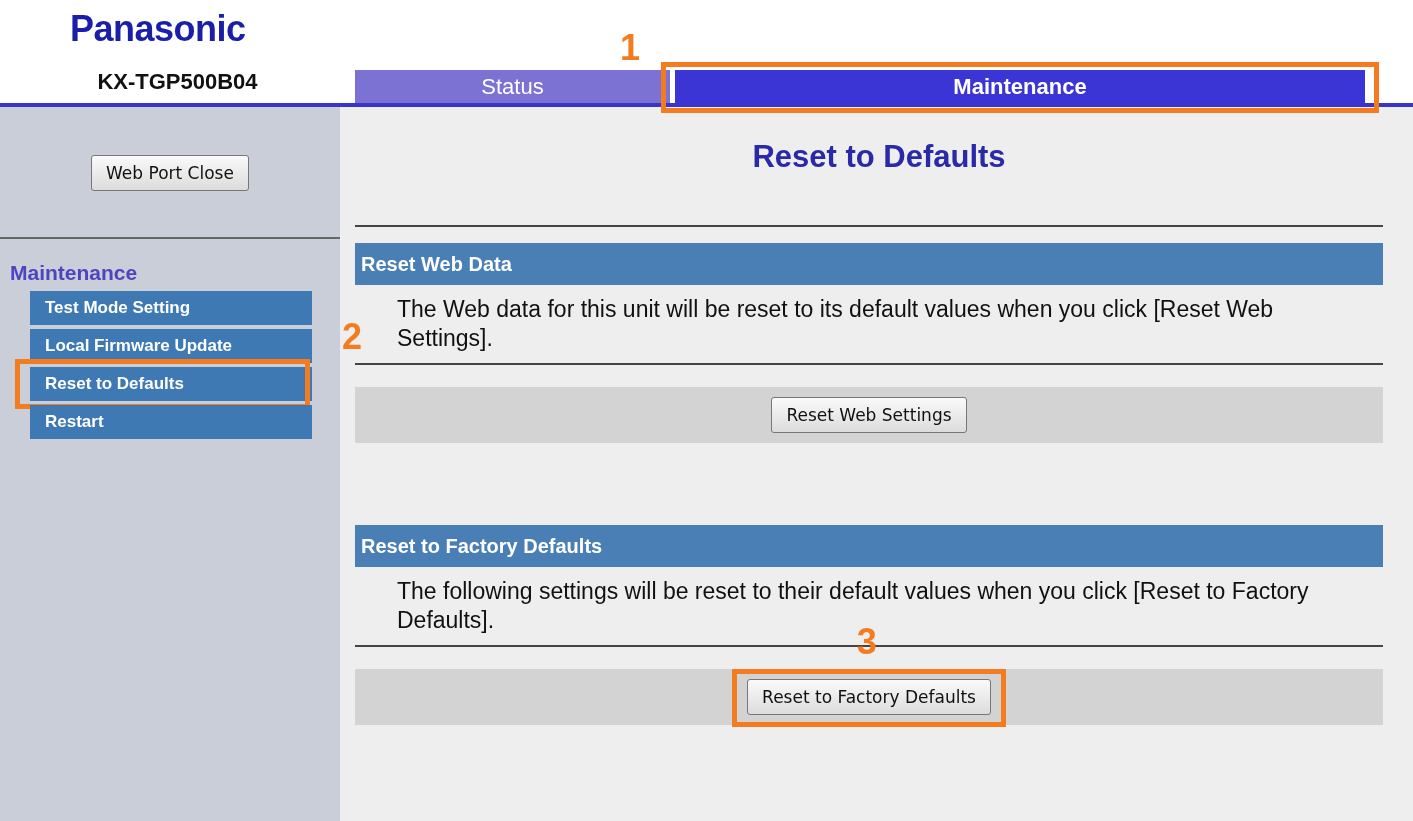 The height and width of the screenshot is (821, 1413). What do you see at coordinates (171, 384) in the screenshot?
I see `sidebar-item: Reset to Defaults` at bounding box center [171, 384].